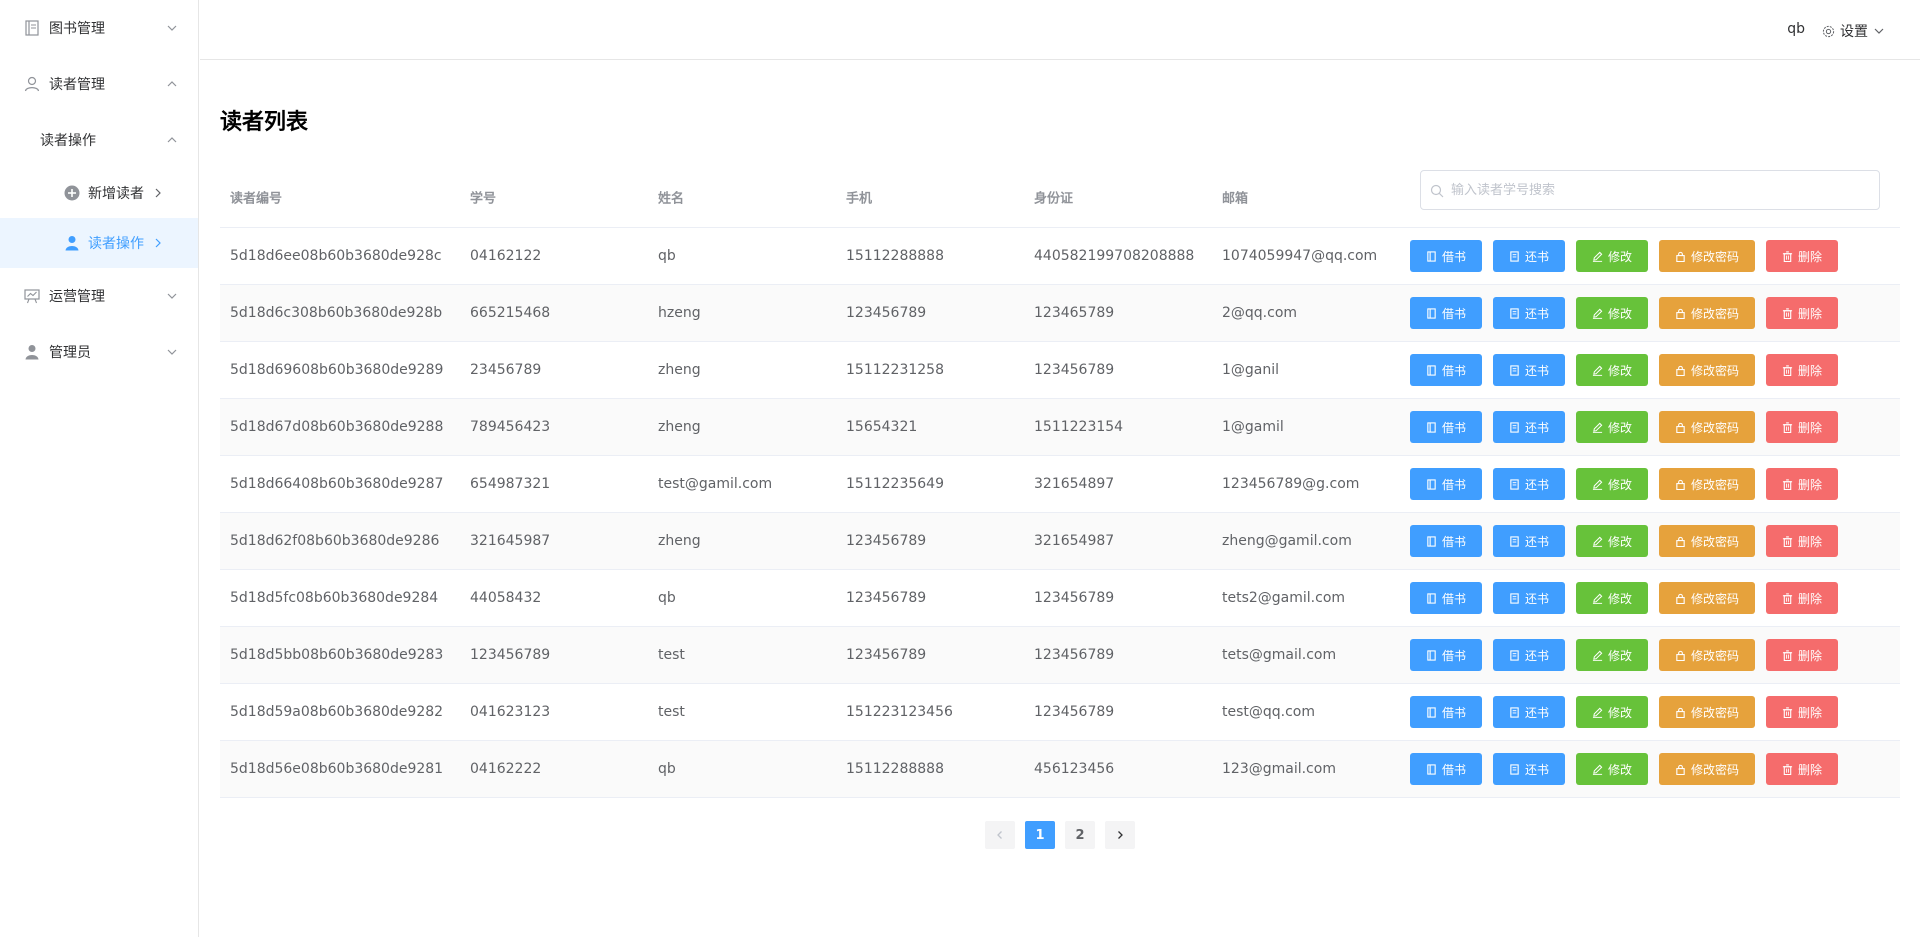 The image size is (1920, 937). What do you see at coordinates (679, 313) in the screenshot?
I see `cell-name: hzeng` at bounding box center [679, 313].